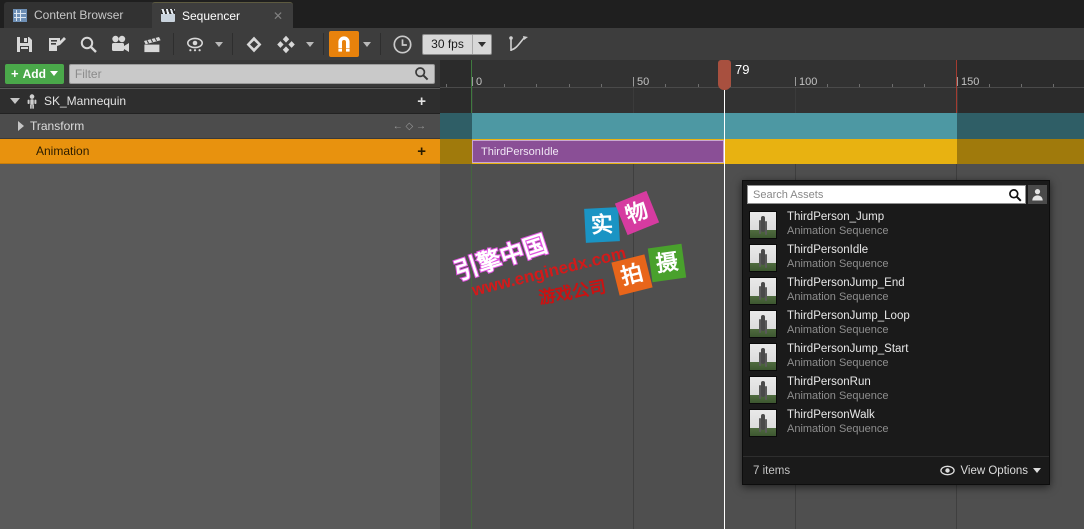 This screenshot has width=1084, height=529. I want to click on search-icon, so click(422, 74).